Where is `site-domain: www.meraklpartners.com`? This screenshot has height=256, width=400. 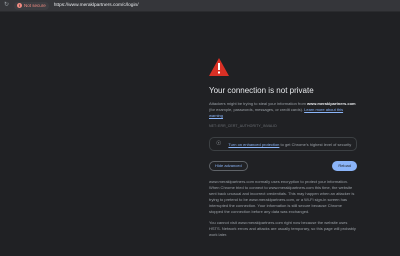
site-domain: www.meraklpartners.com is located at coordinates (331, 103).